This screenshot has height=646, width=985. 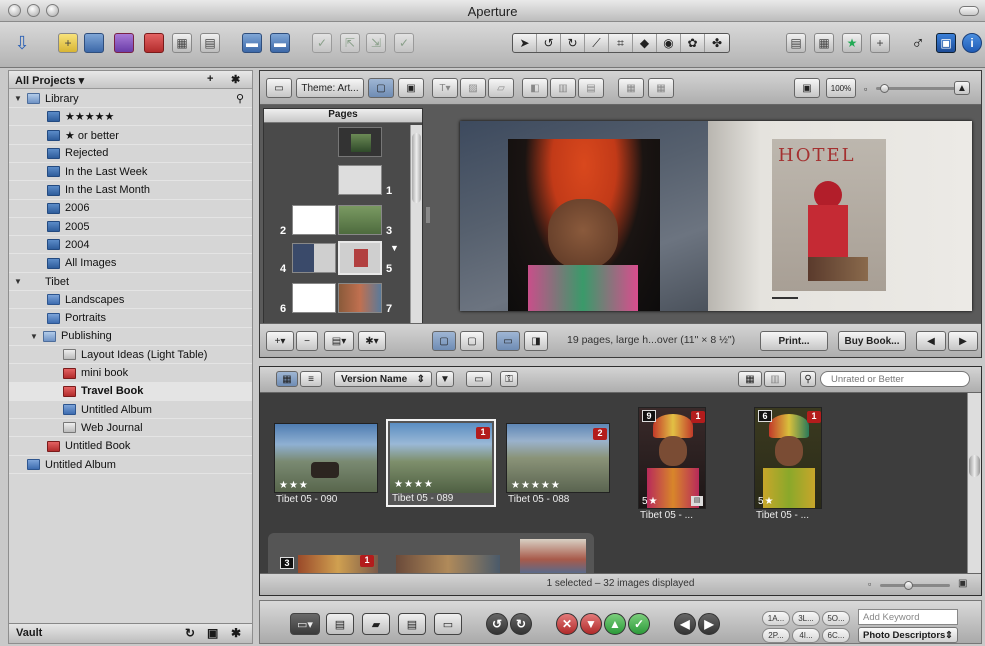 I want to click on show-overlays-icon: ▰, so click(x=376, y=624).